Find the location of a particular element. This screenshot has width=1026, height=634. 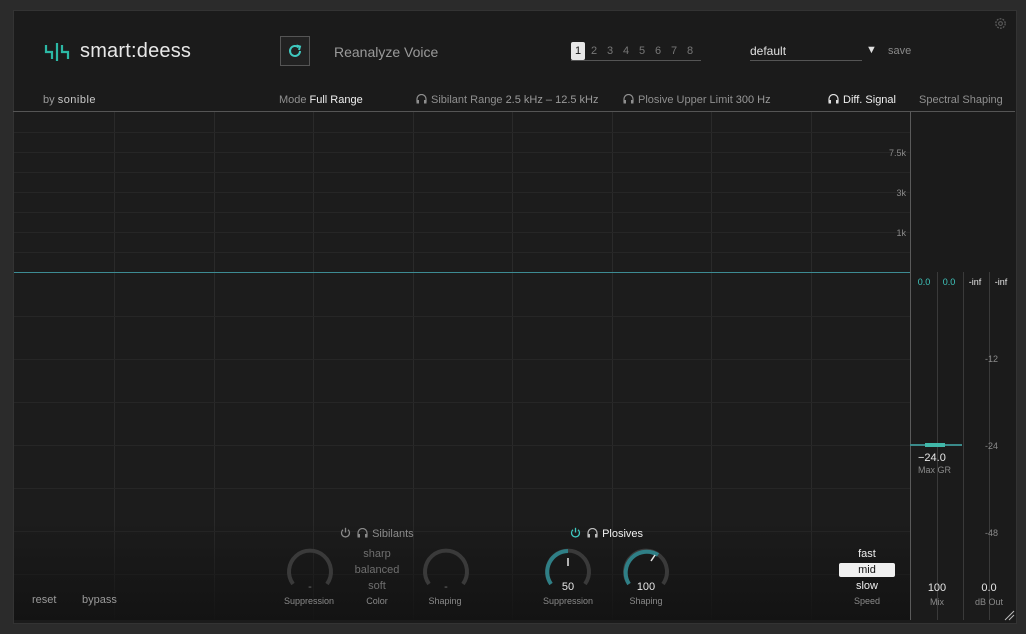

max-gr-handle is located at coordinates (935, 445).